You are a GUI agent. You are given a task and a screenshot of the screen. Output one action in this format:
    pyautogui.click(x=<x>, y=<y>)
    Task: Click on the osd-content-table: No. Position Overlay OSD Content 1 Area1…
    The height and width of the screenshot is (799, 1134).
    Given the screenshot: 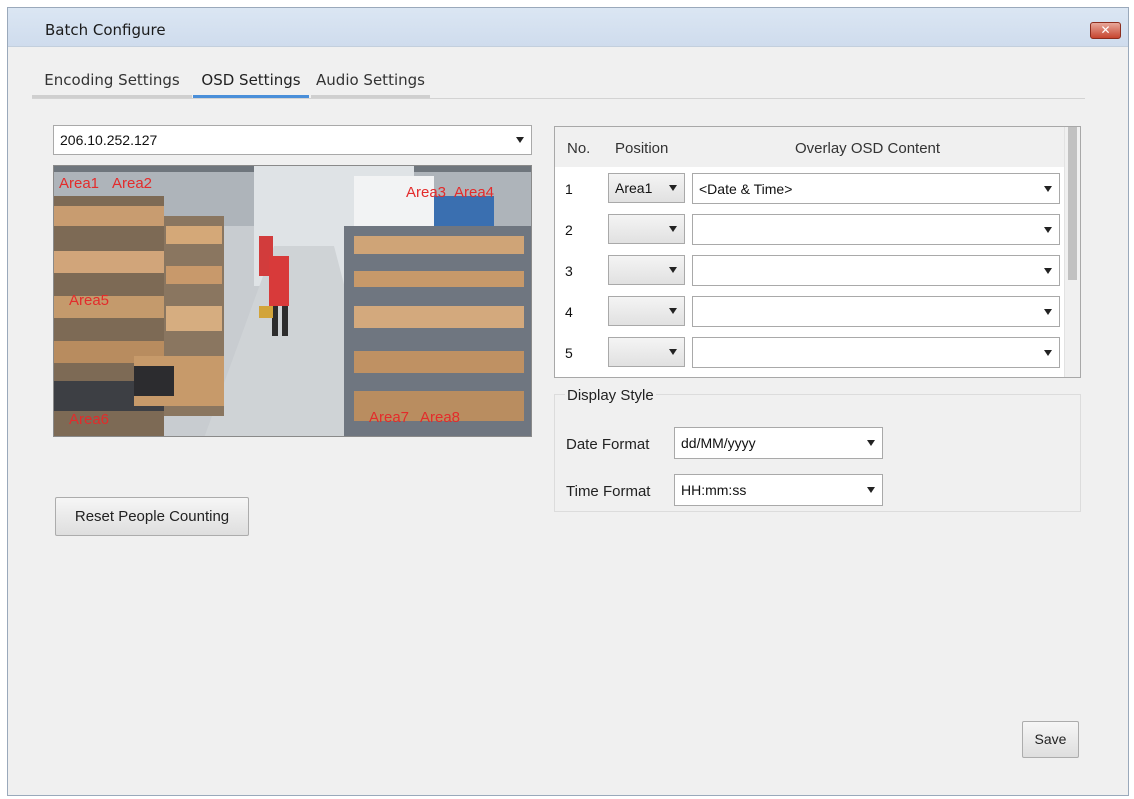 What is the action you would take?
    pyautogui.click(x=817, y=252)
    